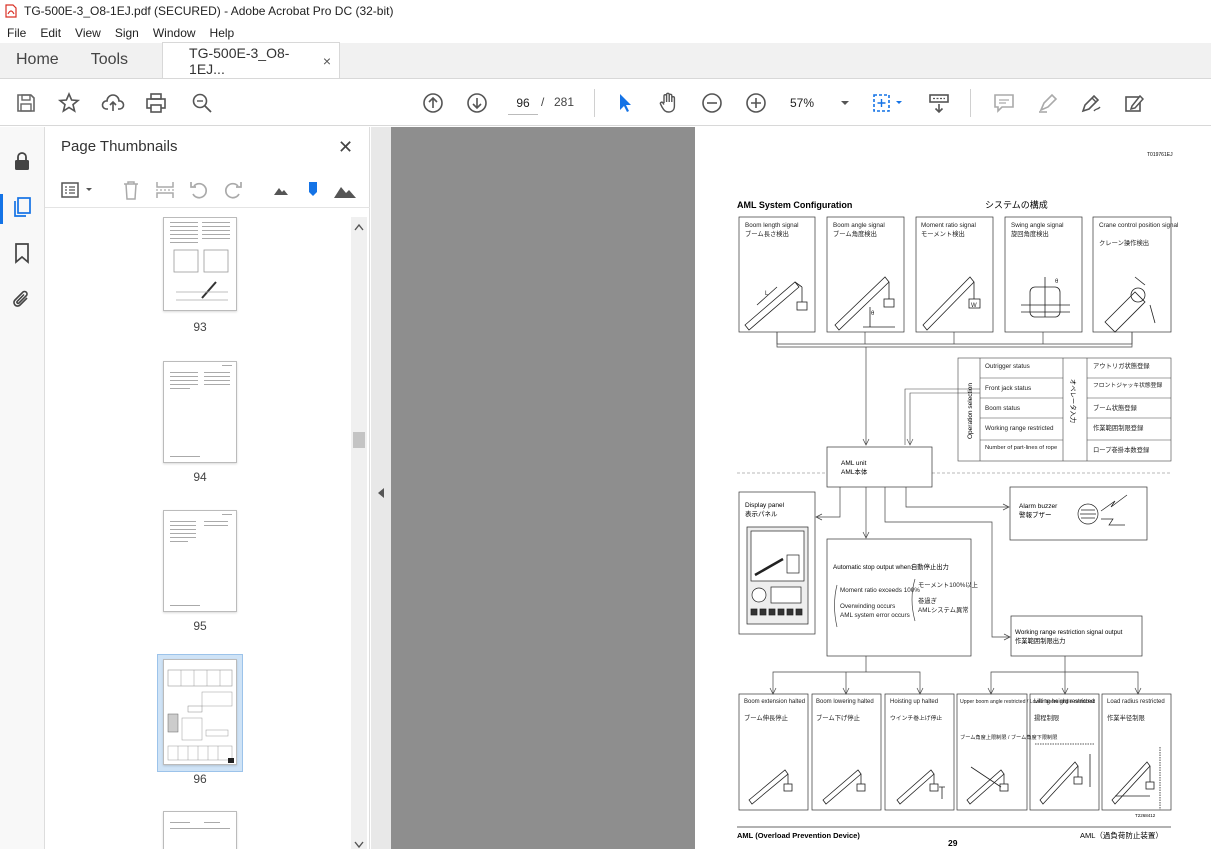  I want to click on output-lifting-height-en: Lifting height restricted, so click(1064, 702).